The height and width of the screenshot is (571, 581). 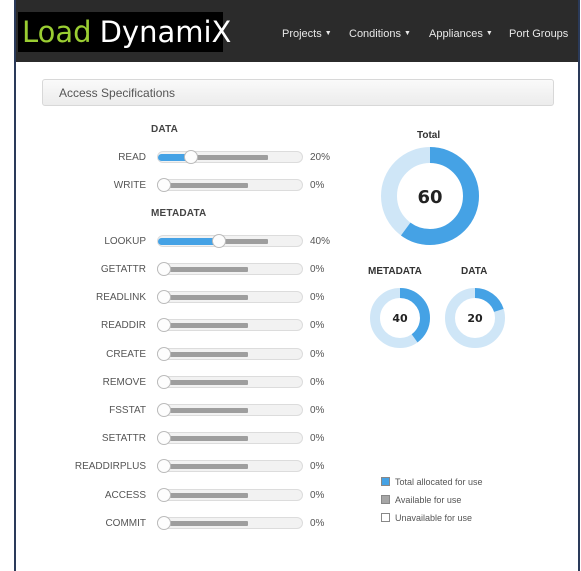 I want to click on legend-swatch-unavailable, so click(x=385, y=517).